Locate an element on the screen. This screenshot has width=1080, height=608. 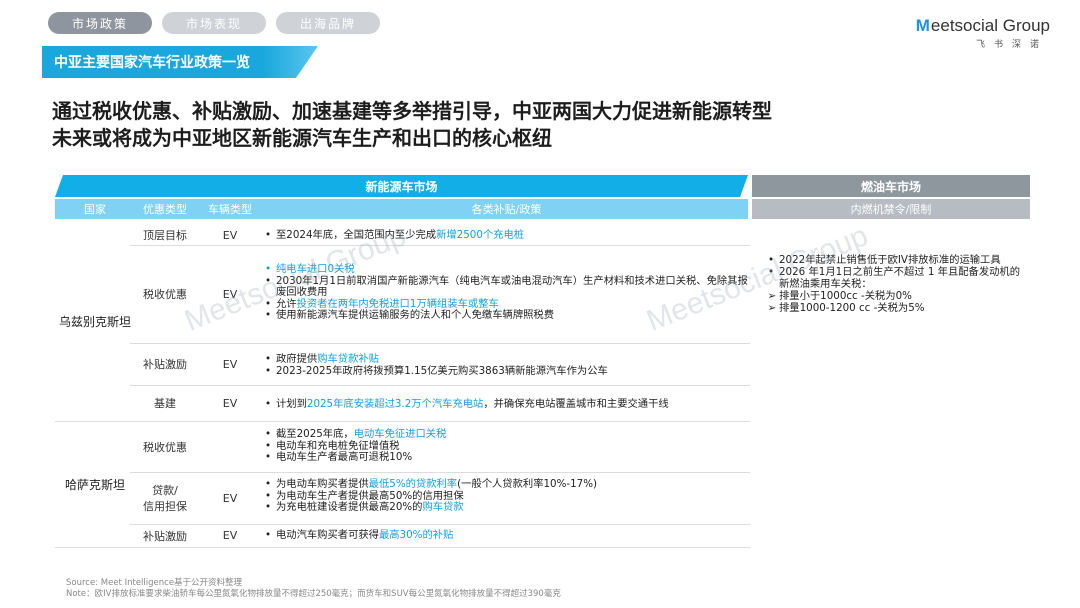
policy-subsidy-kz: 电动汽车购买者可获得最高30%的补贴 is located at coordinates (506, 535).